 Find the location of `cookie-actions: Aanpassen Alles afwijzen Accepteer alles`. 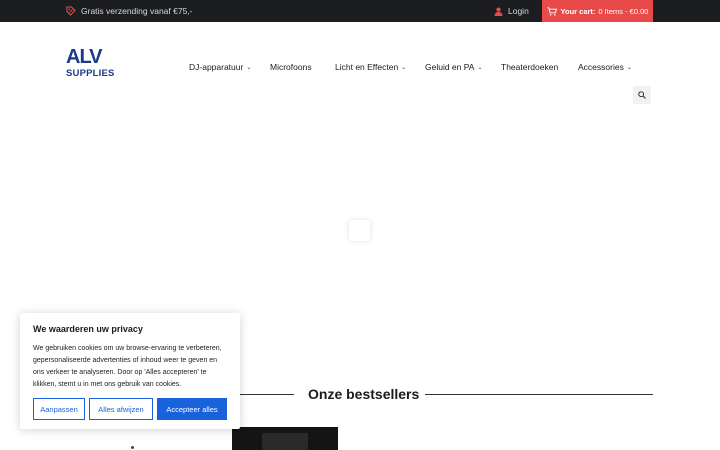

cookie-actions: Aanpassen Alles afwijzen Accepteer alles is located at coordinates (130, 409).